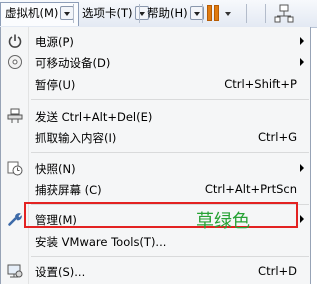 This screenshot has height=284, width=320. Describe the element at coordinates (228, 14) in the screenshot. I see `chevron-down-icon` at that location.